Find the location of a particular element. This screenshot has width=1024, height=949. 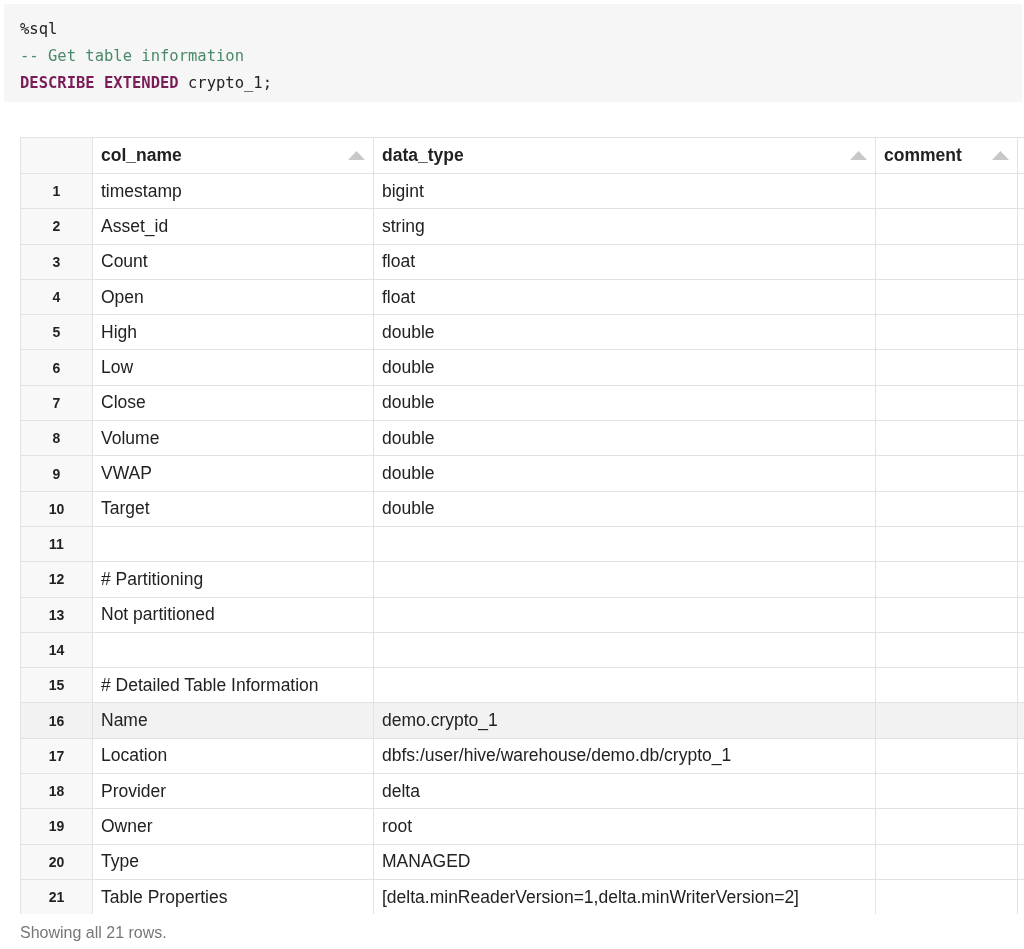

table-cell: Close is located at coordinates (233, 403).